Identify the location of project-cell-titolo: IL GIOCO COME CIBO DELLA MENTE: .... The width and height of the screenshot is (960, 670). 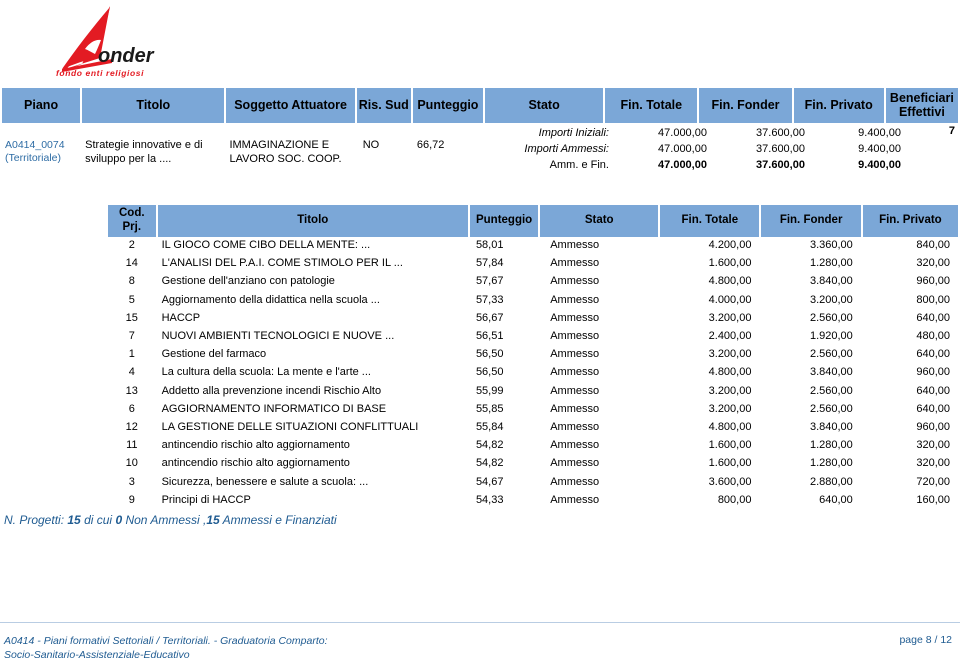
(266, 245).